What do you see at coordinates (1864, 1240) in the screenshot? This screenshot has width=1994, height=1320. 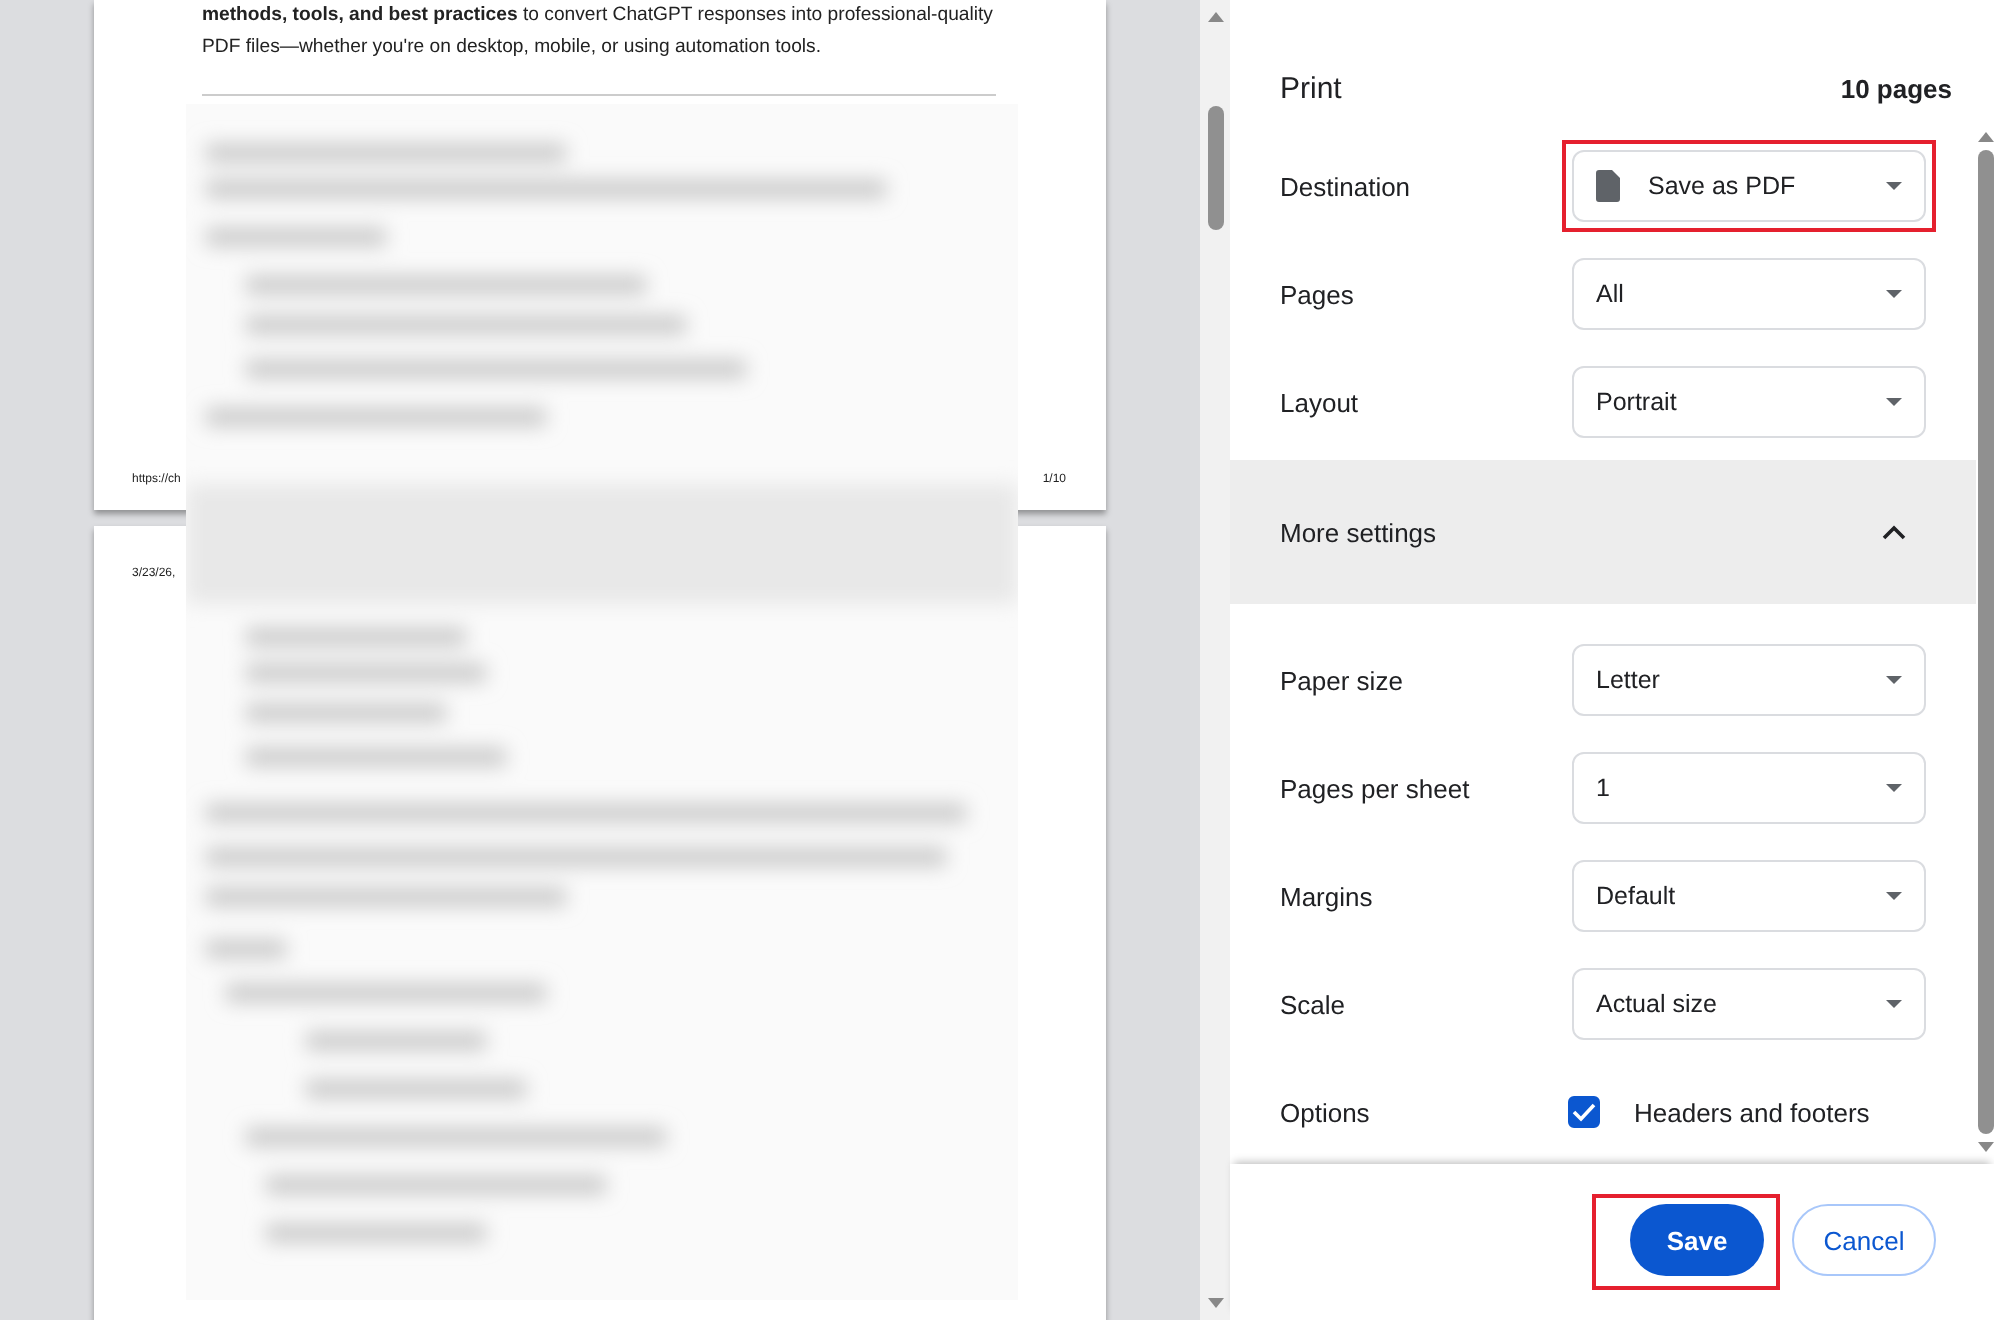 I see `cancel-button: Cancel` at bounding box center [1864, 1240].